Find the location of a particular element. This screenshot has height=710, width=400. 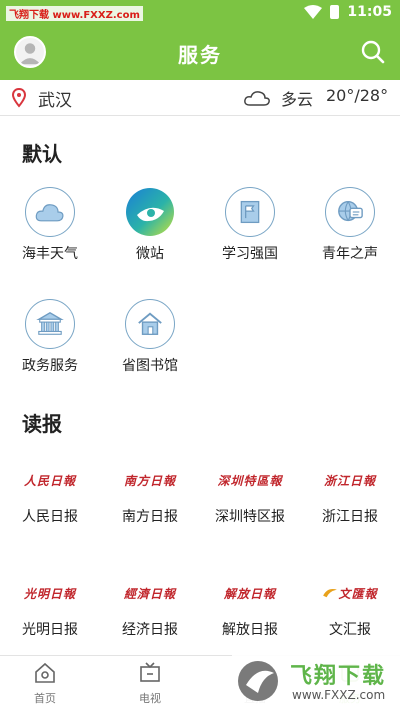

service-label: 省图书馆 is located at coordinates (150, 366).